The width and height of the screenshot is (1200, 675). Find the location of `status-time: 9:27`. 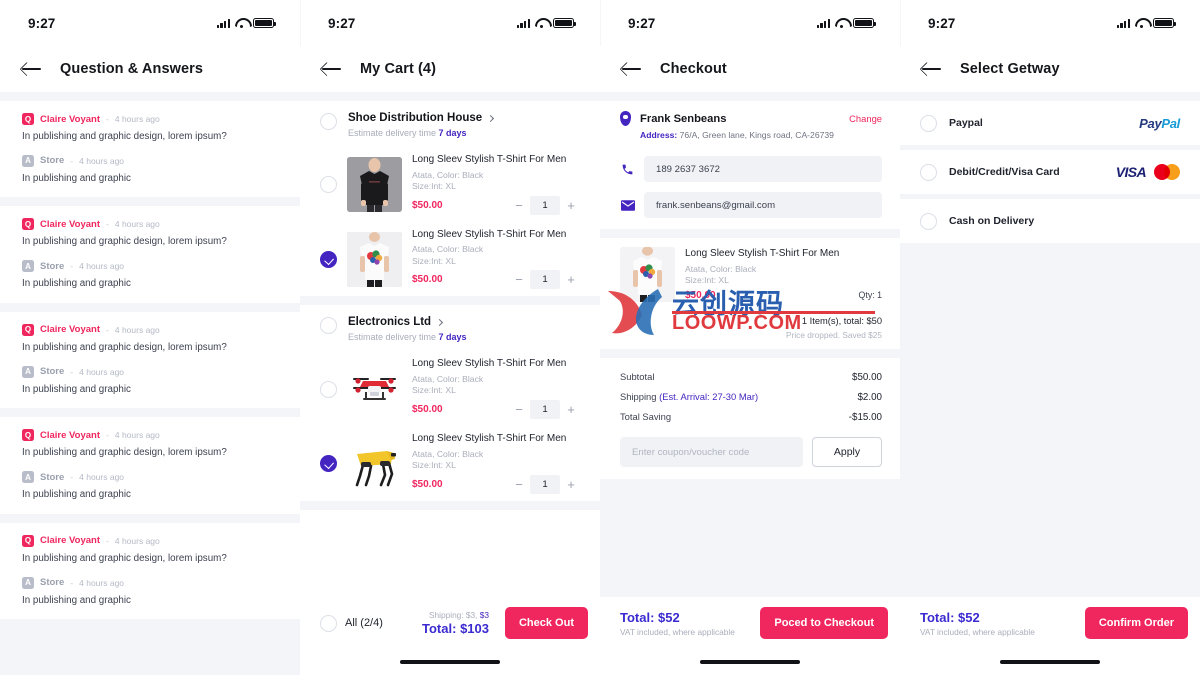

status-time: 9:27 is located at coordinates (342, 23).